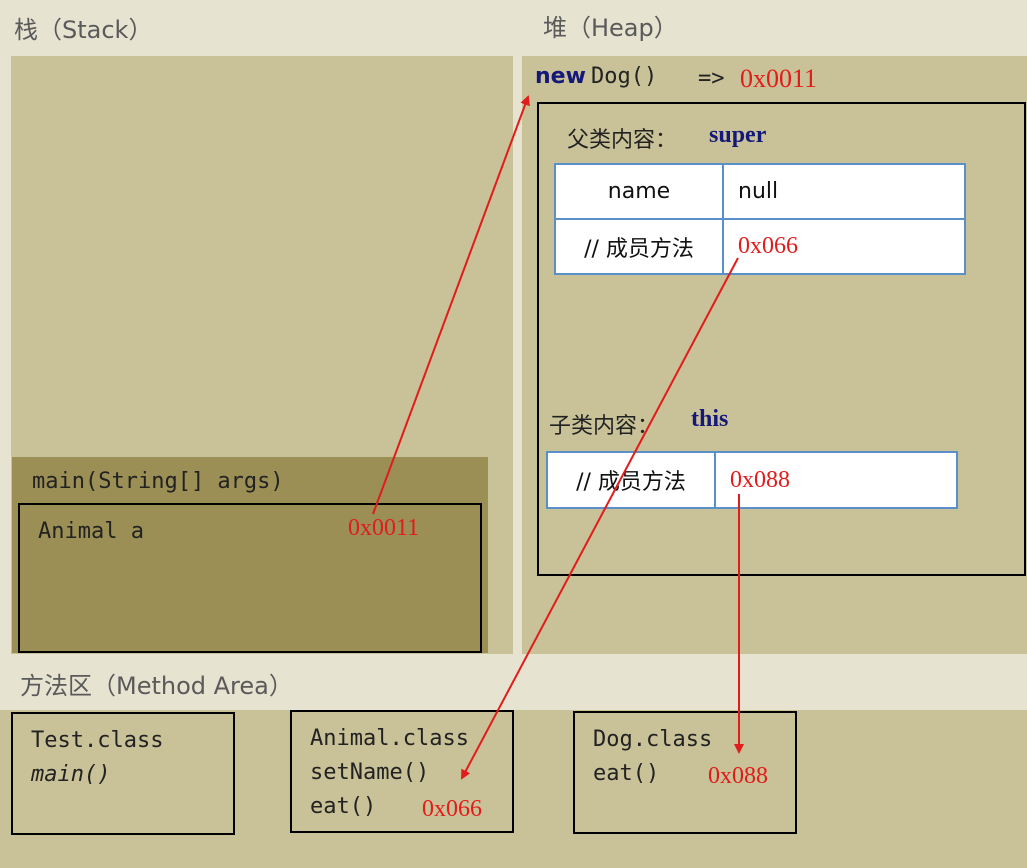  Describe the element at coordinates (451, 305) in the screenshot. I see `stack-to-heap-arrow` at that location.